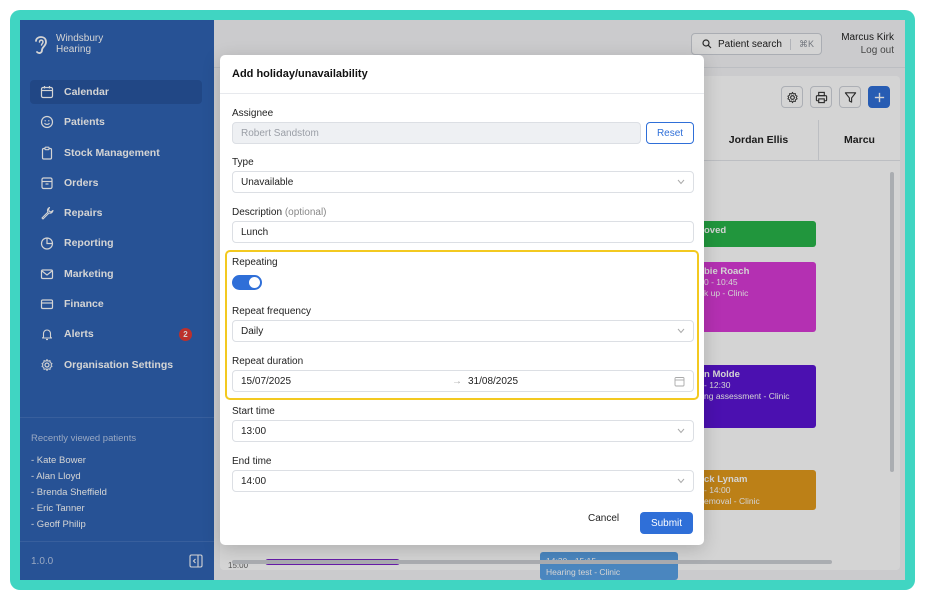 This screenshot has height=600, width=925. Describe the element at coordinates (268, 361) in the screenshot. I see `repeat-duration-label: Repeat duration` at that location.